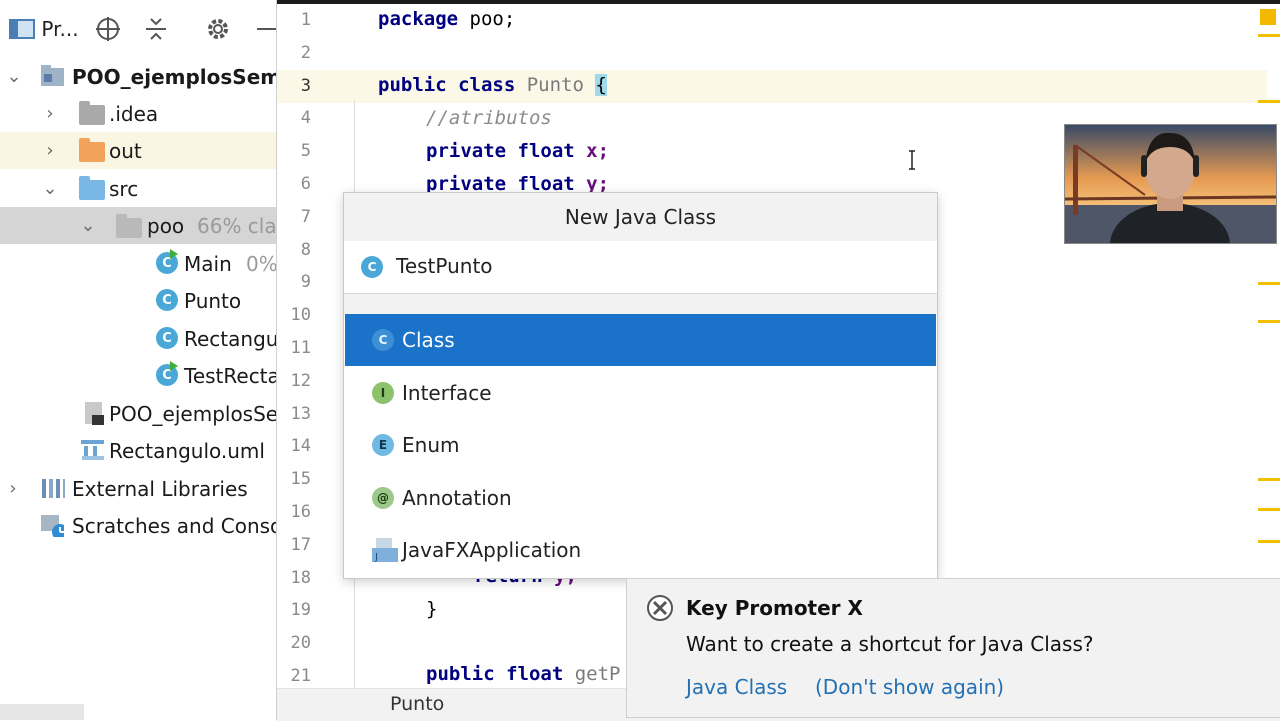  What do you see at coordinates (489, 118) in the screenshot?
I see `code-line-4: //atributos` at bounding box center [489, 118].